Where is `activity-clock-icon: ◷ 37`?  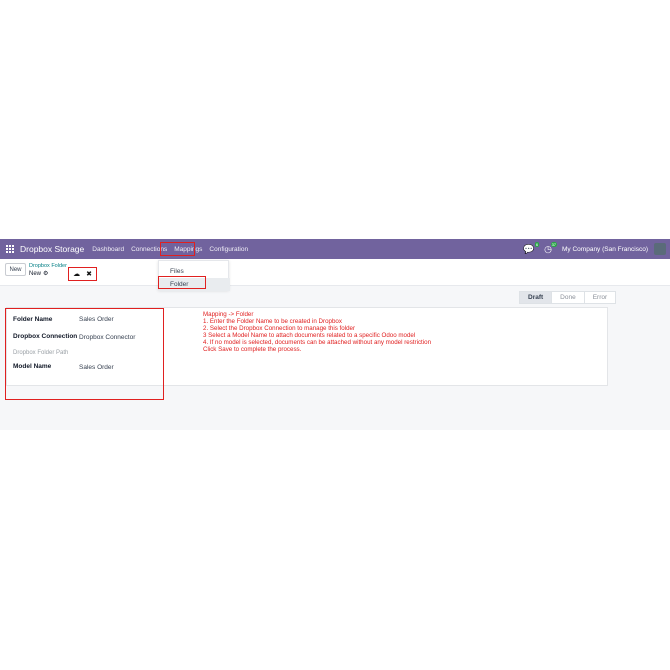 activity-clock-icon: ◷ 37 is located at coordinates (551, 248).